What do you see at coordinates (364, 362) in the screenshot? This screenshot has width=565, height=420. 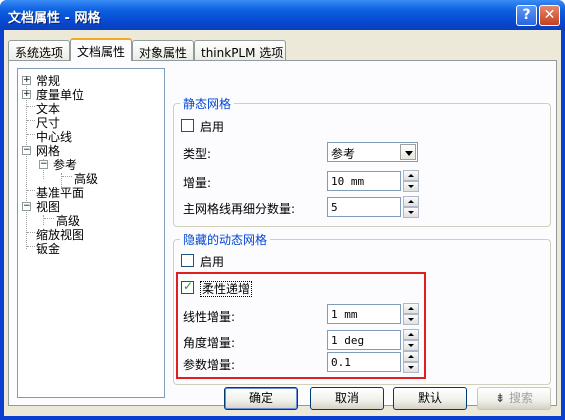 I see `param-increment-input: 0.1` at bounding box center [364, 362].